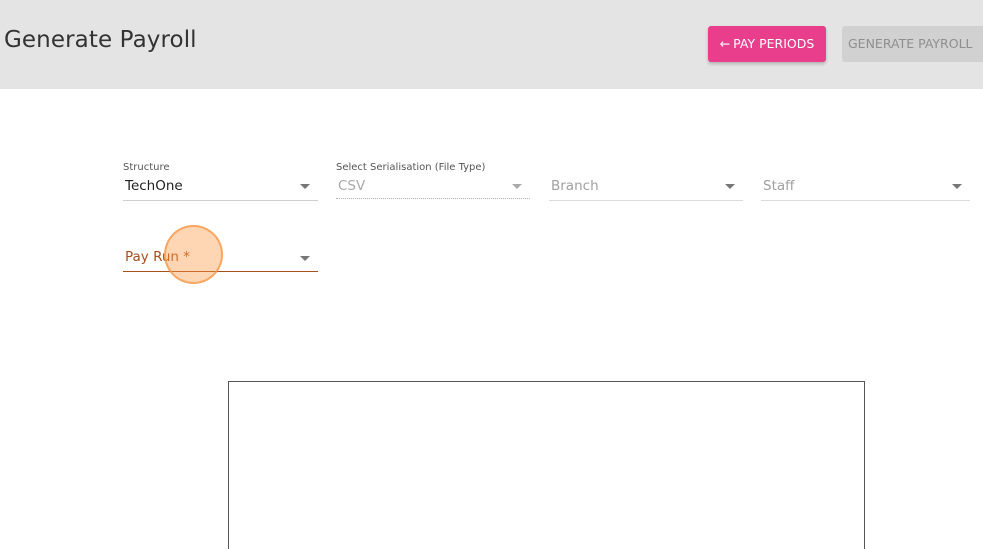 This screenshot has height=549, width=983. I want to click on structure-select: Structure TechOne, so click(220, 182).